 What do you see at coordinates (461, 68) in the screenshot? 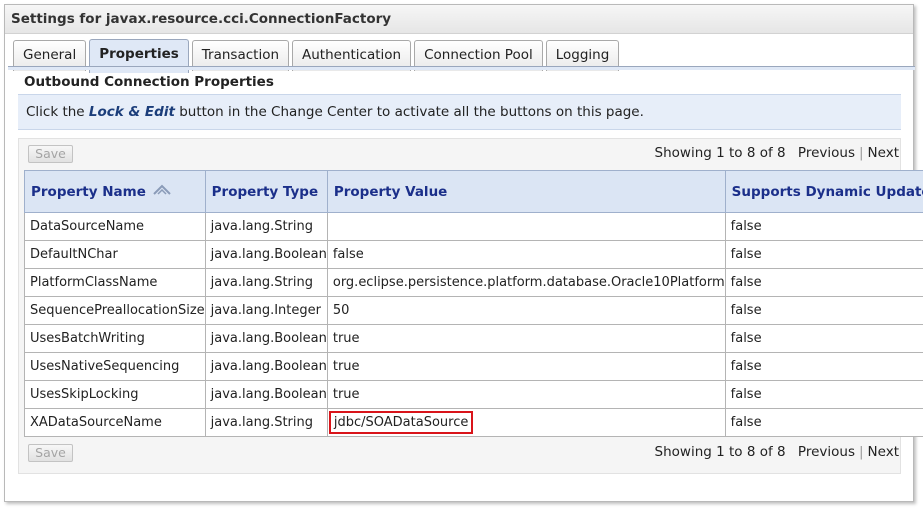
I see `tab-underline` at bounding box center [461, 68].